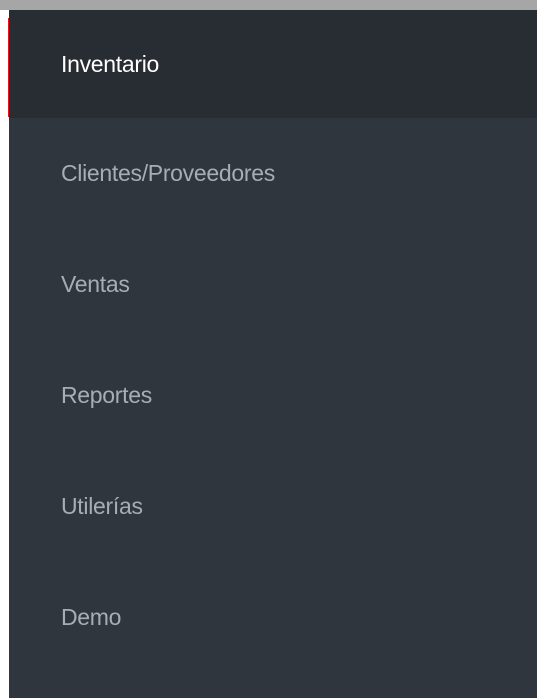 The width and height of the screenshot is (537, 698). I want to click on sidebar-item-label: Utilerías, so click(102, 506).